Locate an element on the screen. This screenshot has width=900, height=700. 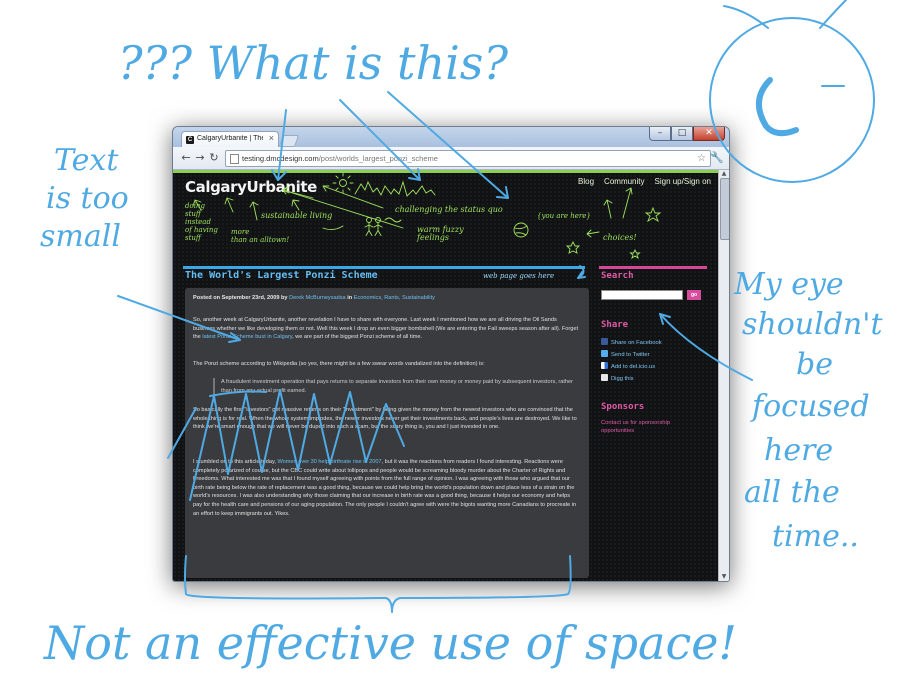
annotation-eye-3: be is located at coordinates (814, 364).